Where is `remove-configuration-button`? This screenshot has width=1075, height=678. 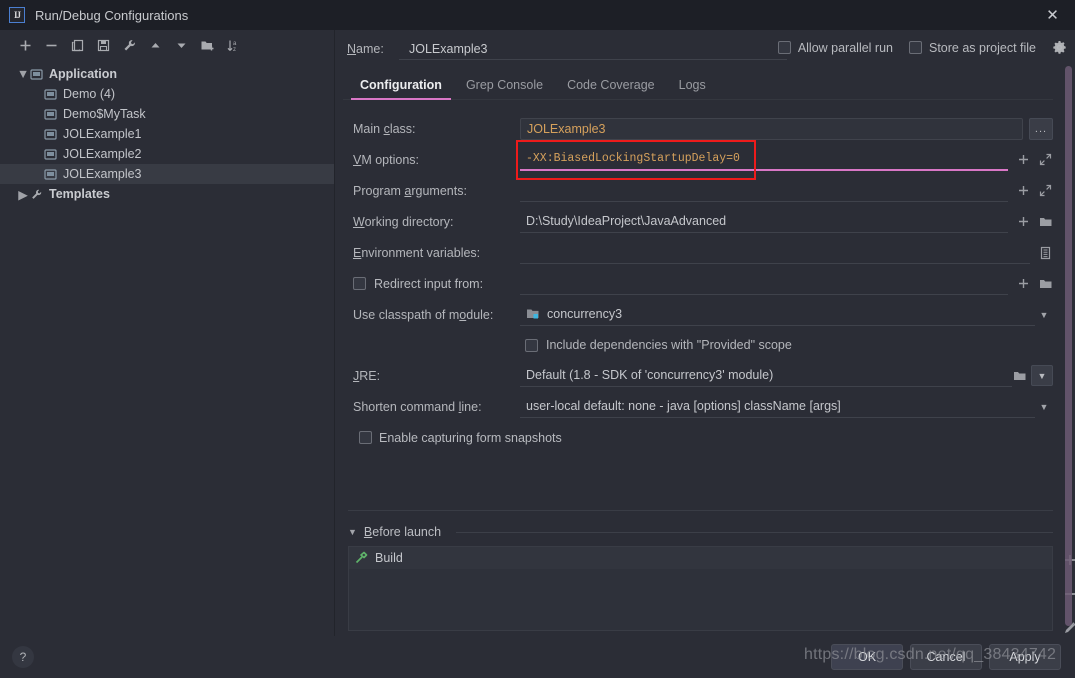
remove-configuration-button is located at coordinates (51, 45).